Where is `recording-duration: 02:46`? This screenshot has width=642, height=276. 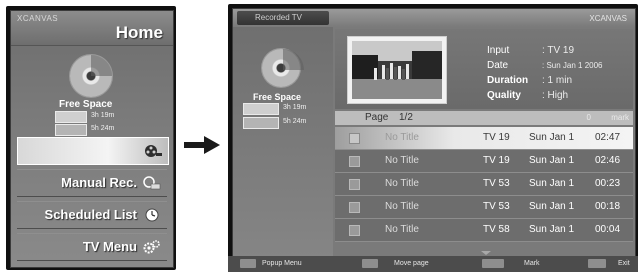
recording-duration: 02:46 is located at coordinates (608, 160).